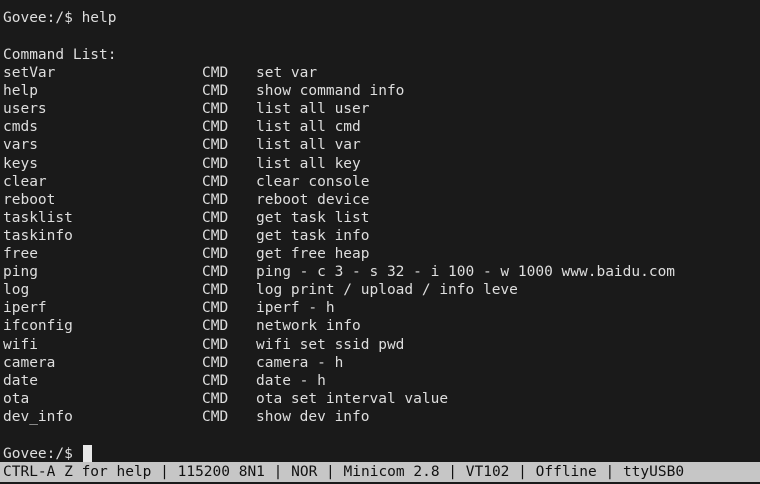 The height and width of the screenshot is (484, 760). Describe the element at coordinates (221, 472) in the screenshot. I see `status-baud: 115200 8N1` at that location.